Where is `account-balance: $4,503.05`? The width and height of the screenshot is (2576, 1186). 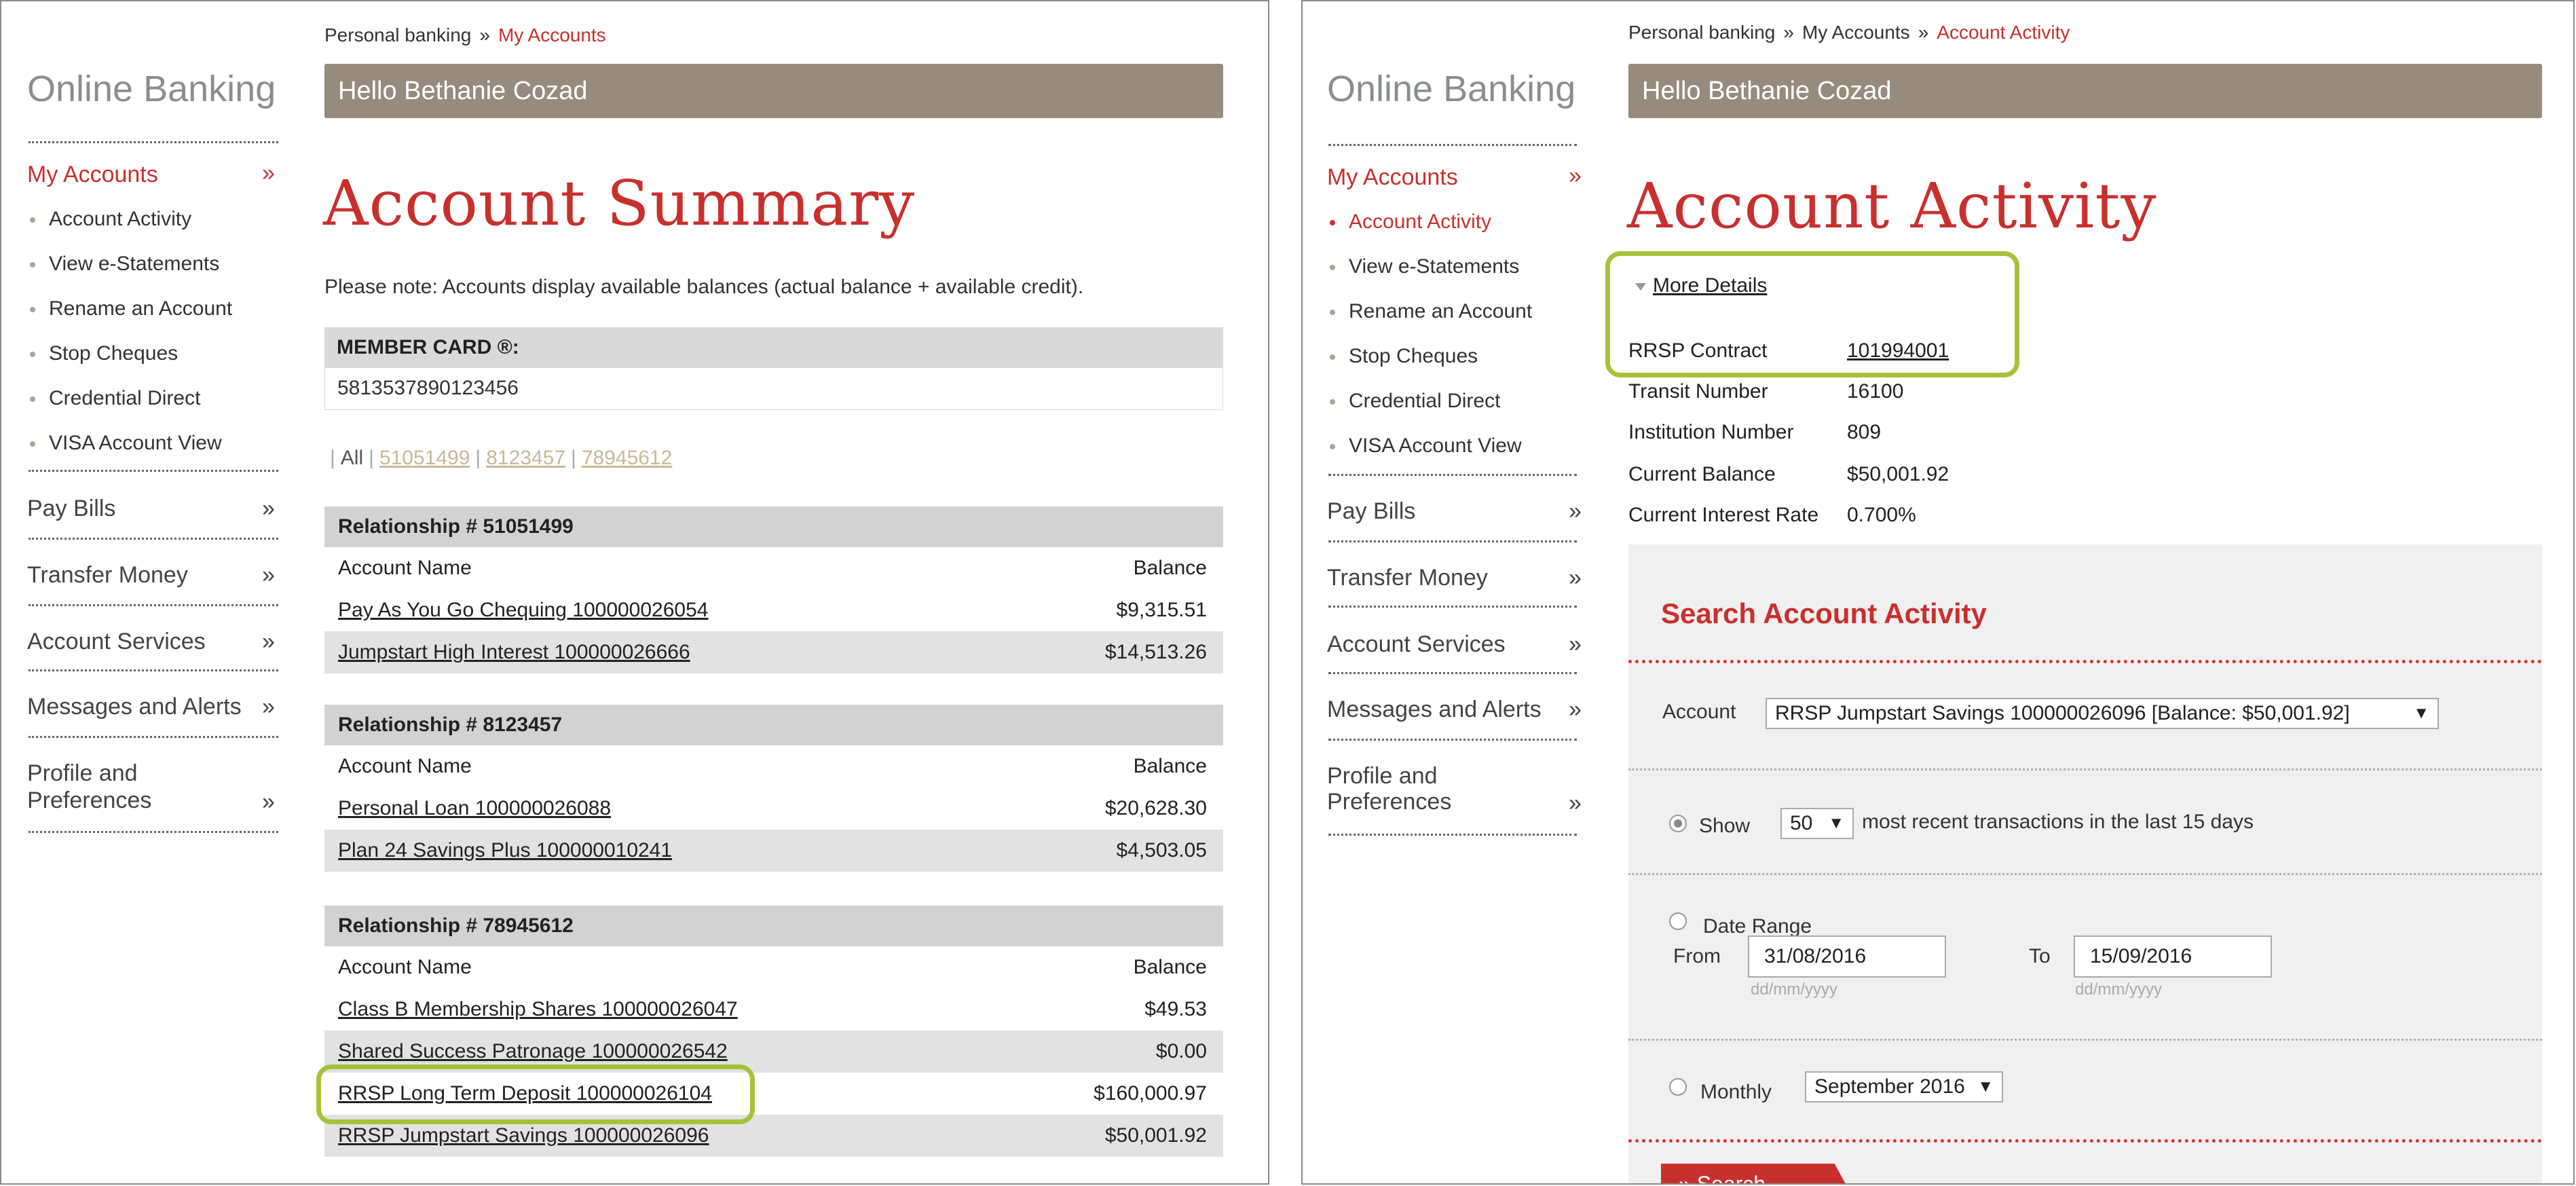
account-balance: $4,503.05 is located at coordinates (1161, 850).